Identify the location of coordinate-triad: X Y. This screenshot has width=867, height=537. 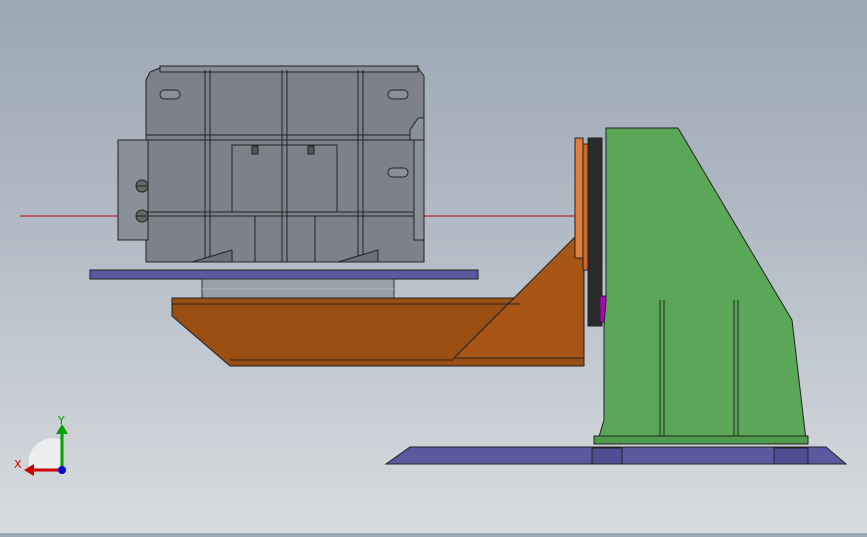
(47, 447).